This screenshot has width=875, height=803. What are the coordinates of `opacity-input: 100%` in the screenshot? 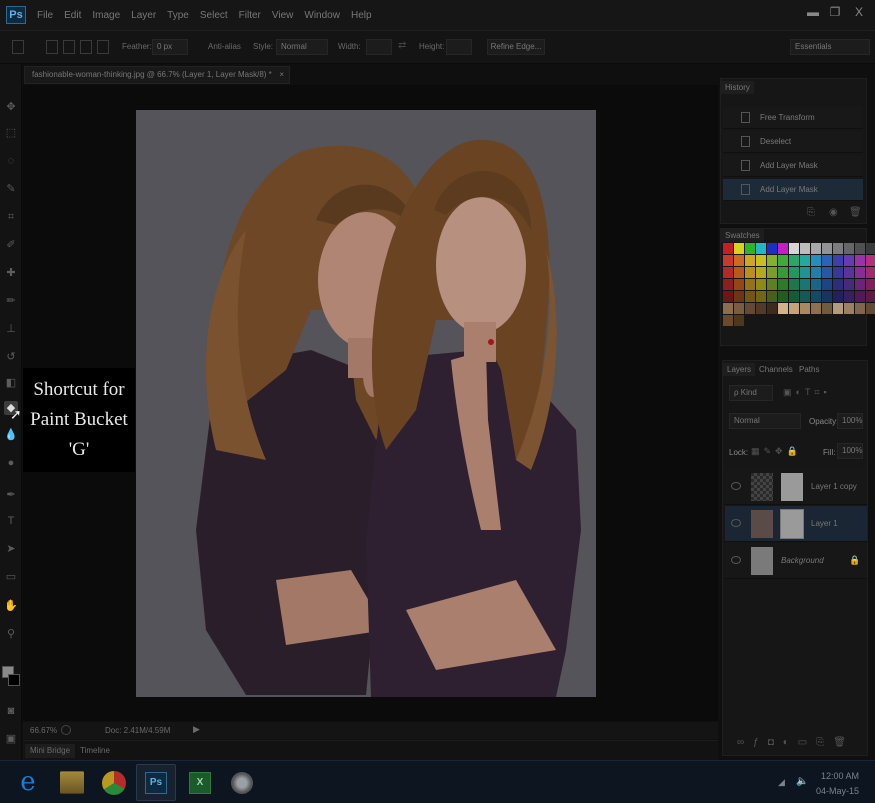 It's located at (850, 421).